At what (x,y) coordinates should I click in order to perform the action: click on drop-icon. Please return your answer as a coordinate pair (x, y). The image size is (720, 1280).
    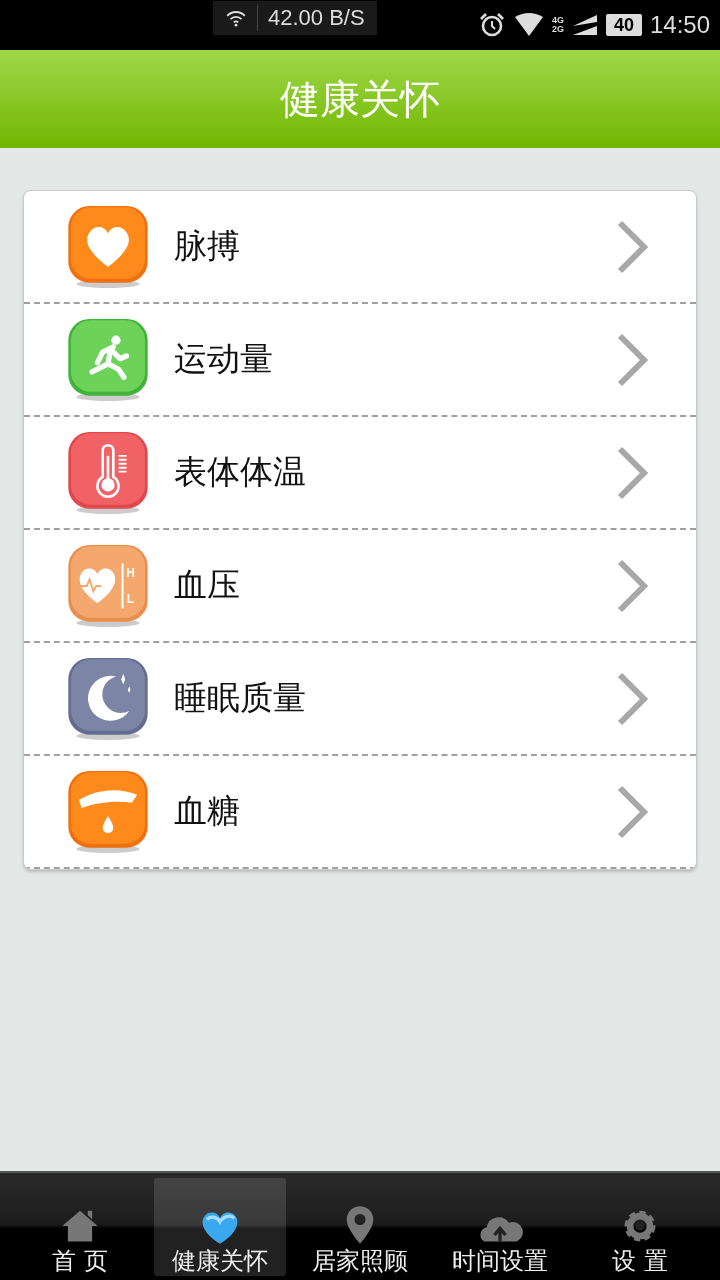
    Looking at the image, I should click on (108, 811).